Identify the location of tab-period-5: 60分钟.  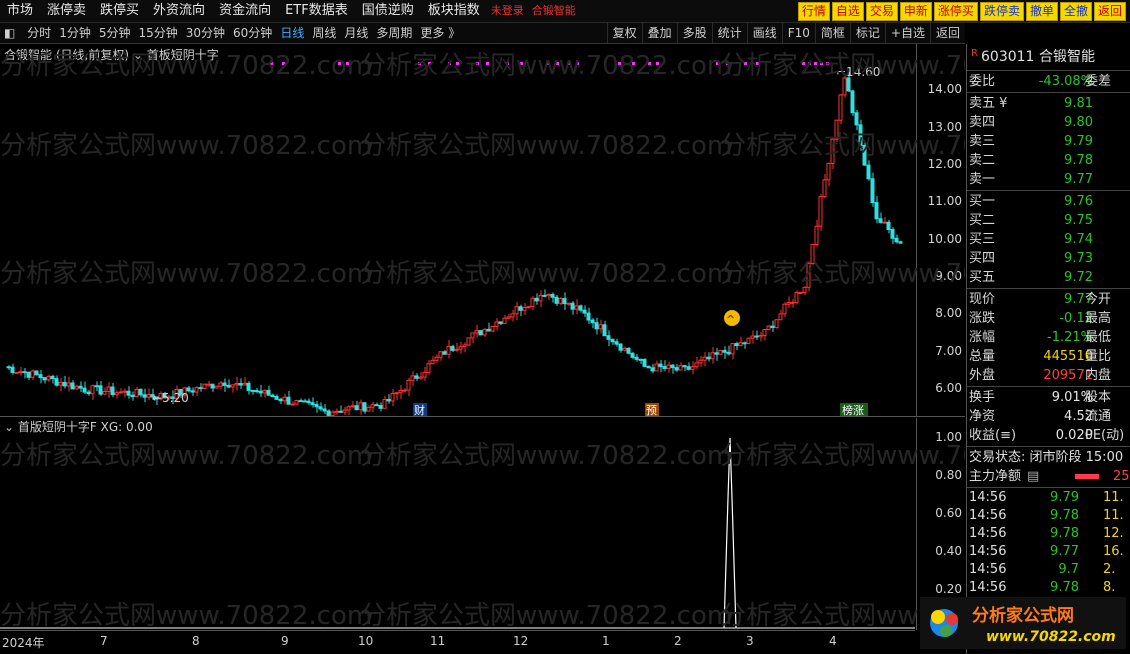
(252, 33).